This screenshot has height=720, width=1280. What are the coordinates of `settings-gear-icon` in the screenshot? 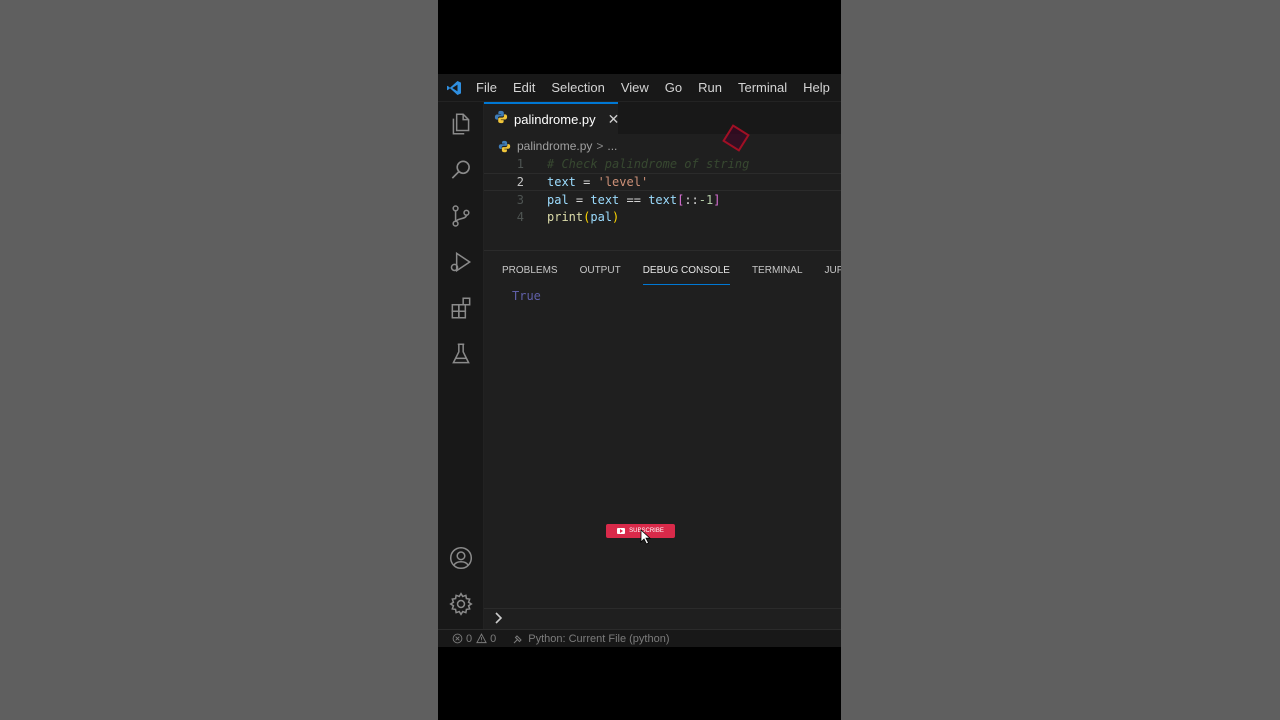 It's located at (461, 604).